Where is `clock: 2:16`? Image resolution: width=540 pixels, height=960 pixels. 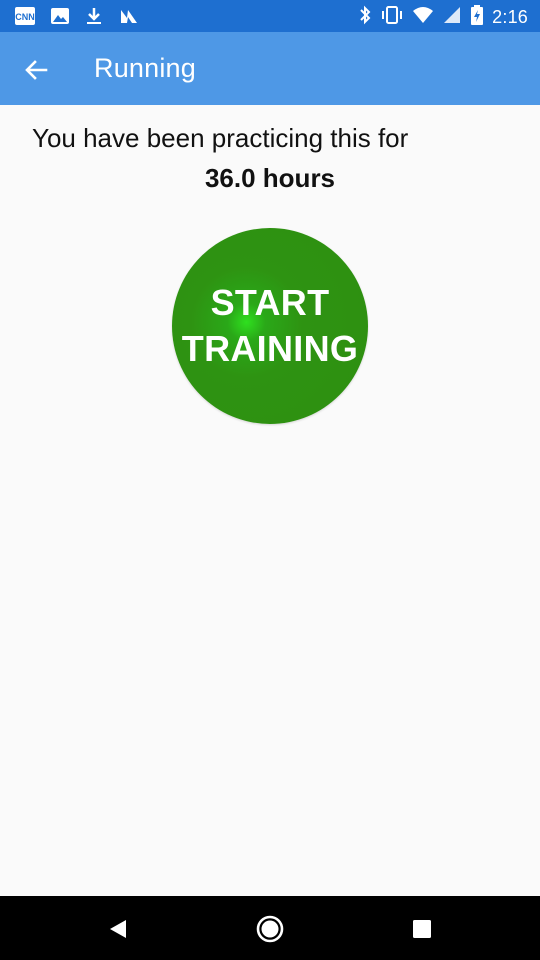 clock: 2:16 is located at coordinates (510, 17).